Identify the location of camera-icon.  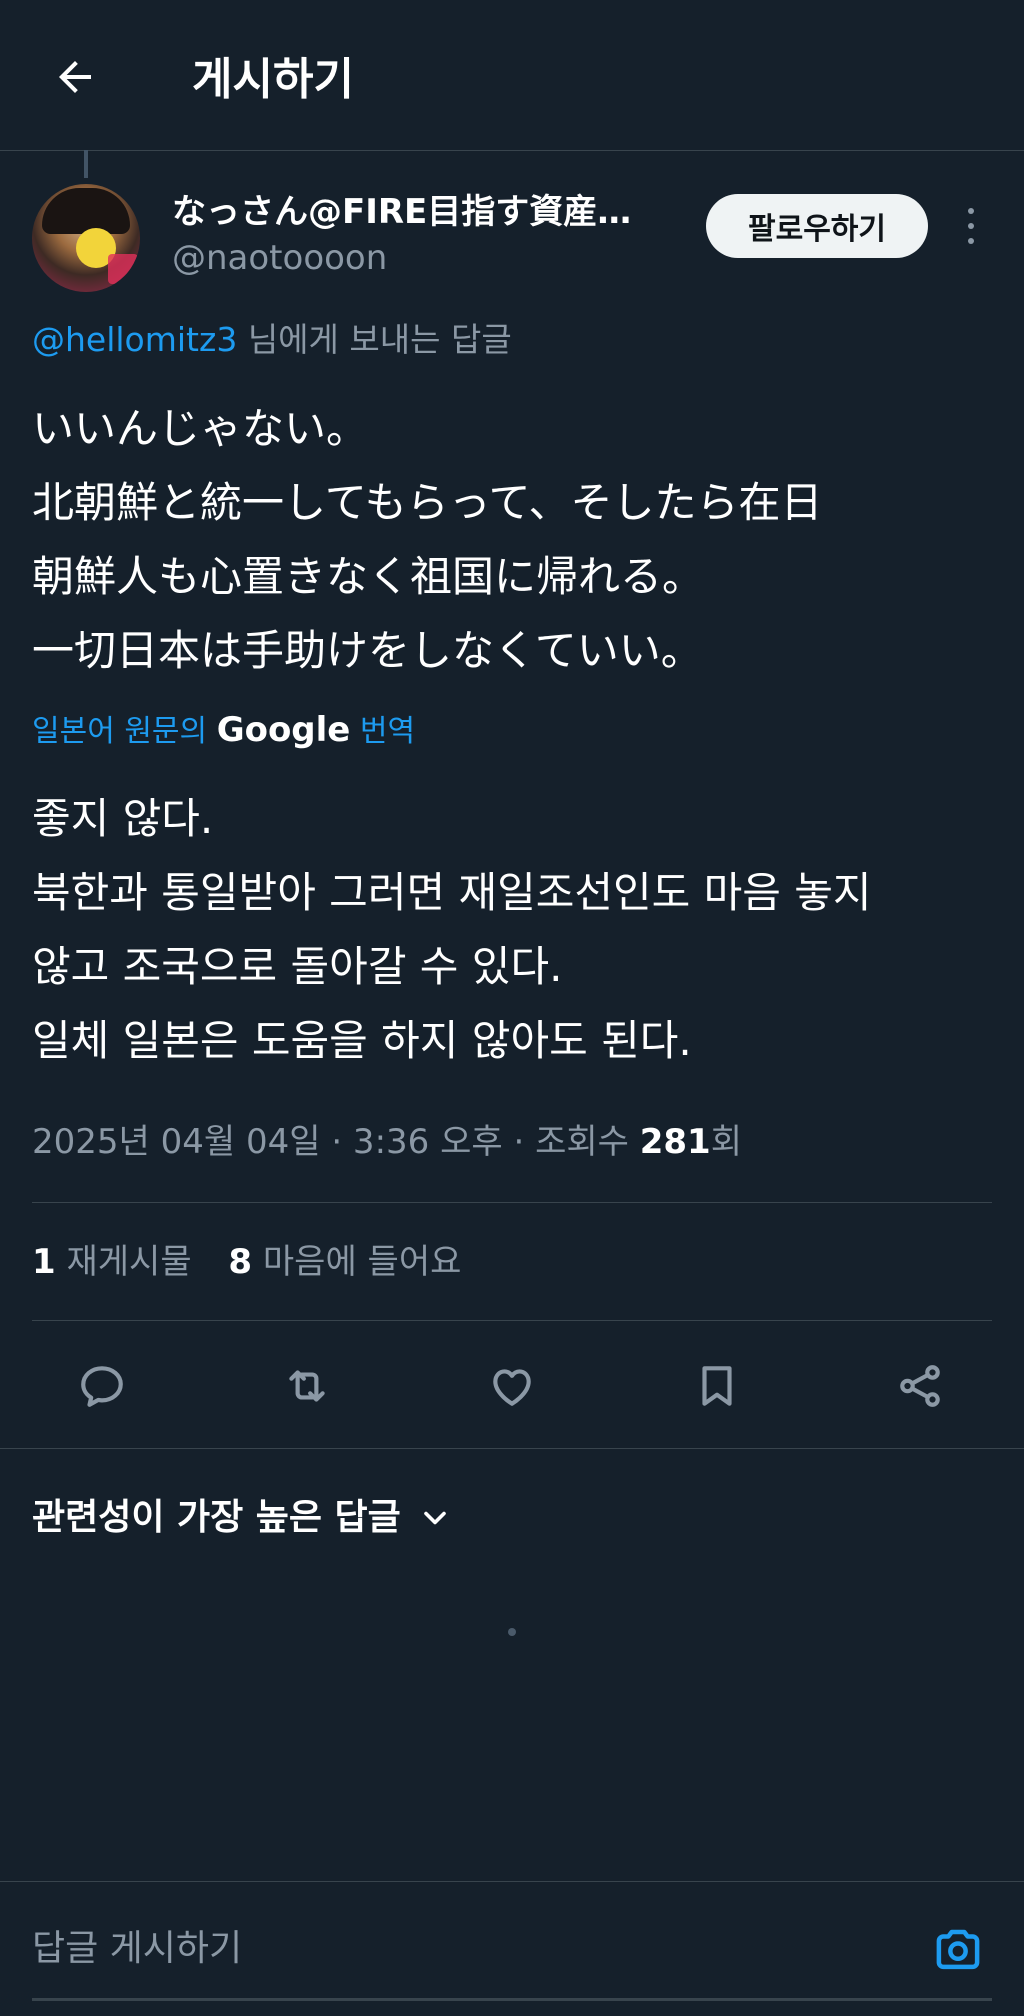
(958, 1949).